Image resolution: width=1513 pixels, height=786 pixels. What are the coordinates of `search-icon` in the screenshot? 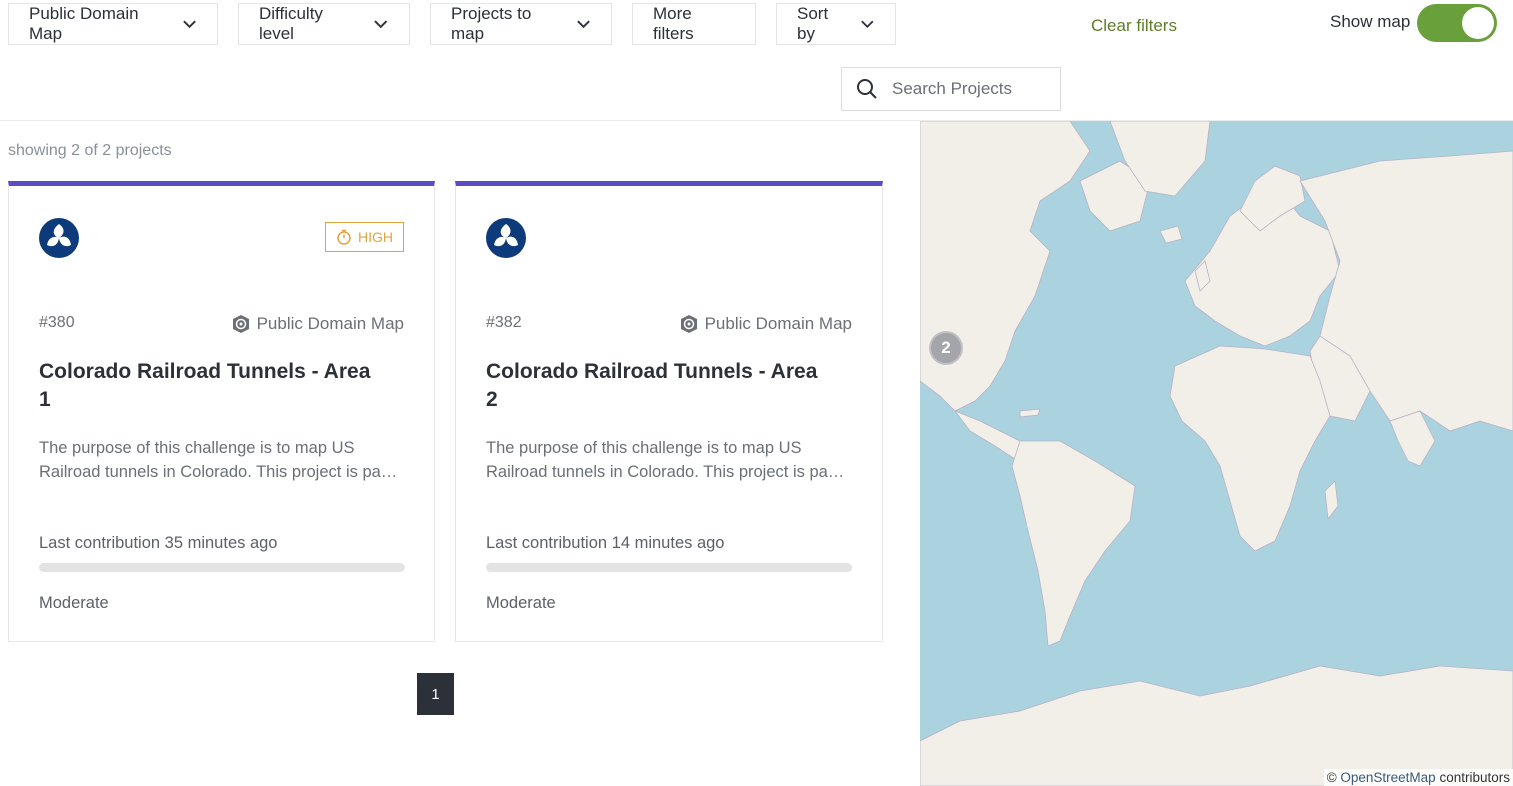 It's located at (867, 89).